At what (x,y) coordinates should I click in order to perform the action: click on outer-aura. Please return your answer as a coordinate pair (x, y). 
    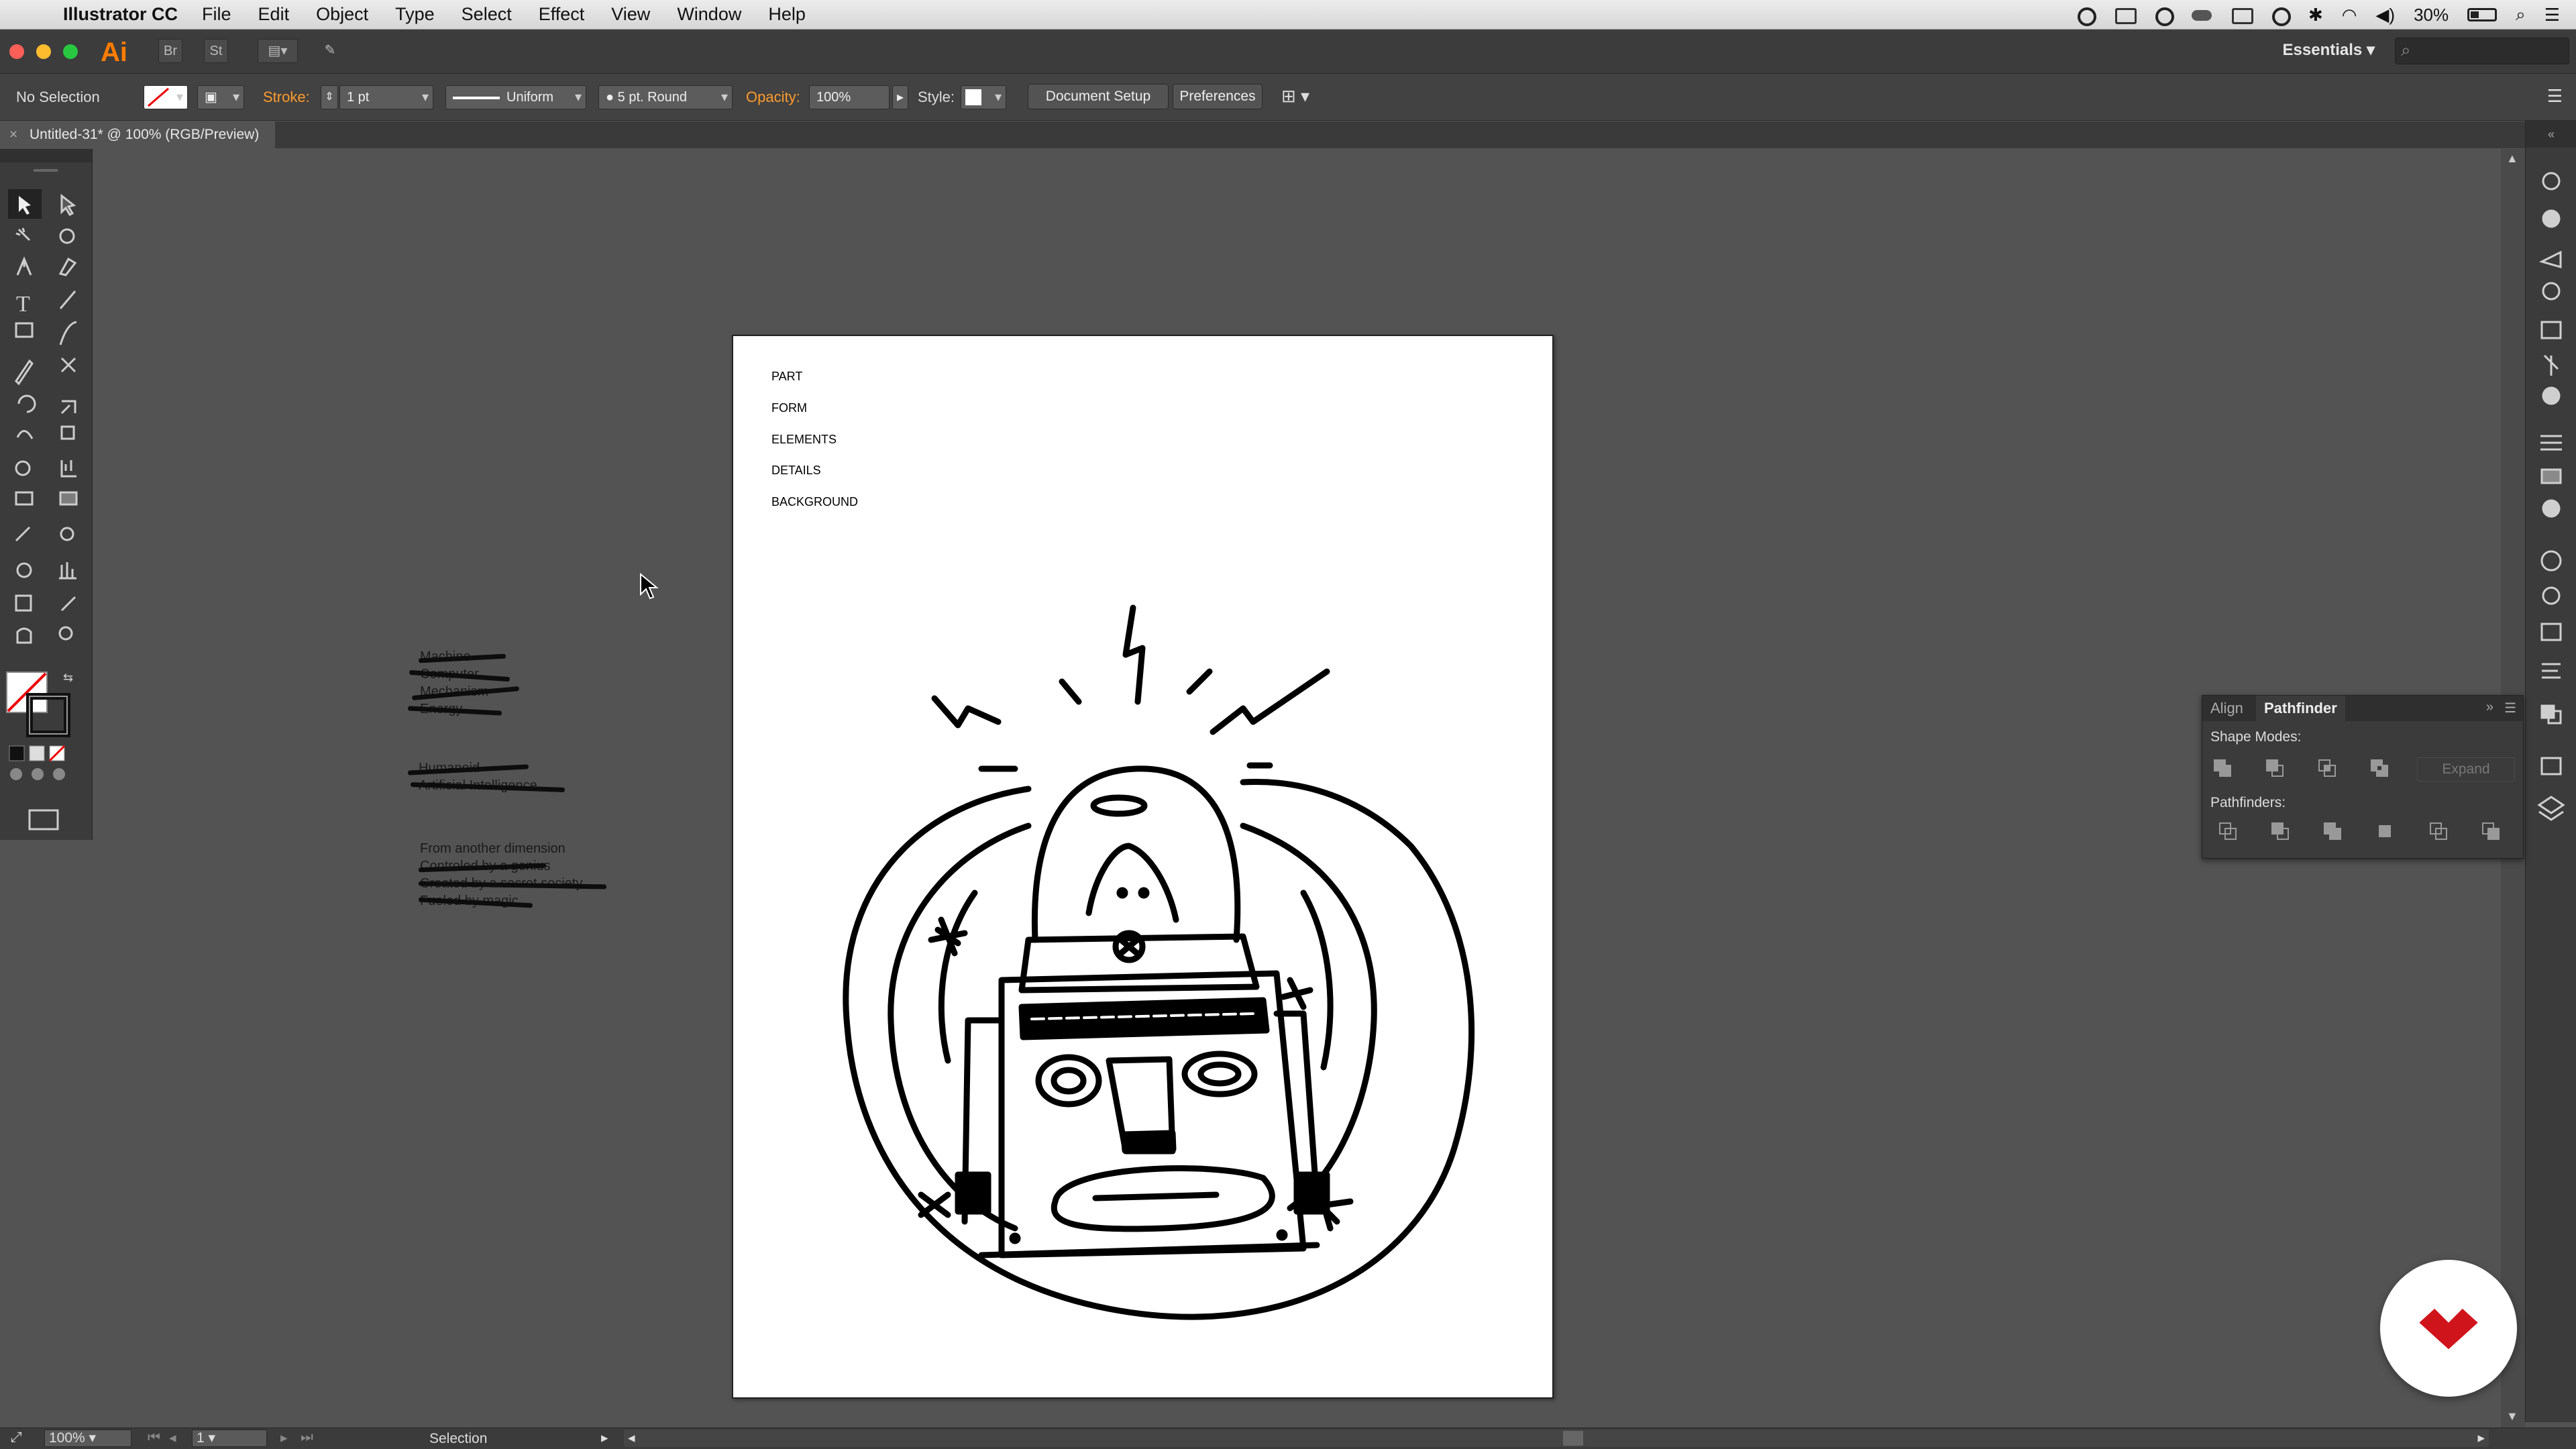
    Looking at the image, I should click on (1159, 1049).